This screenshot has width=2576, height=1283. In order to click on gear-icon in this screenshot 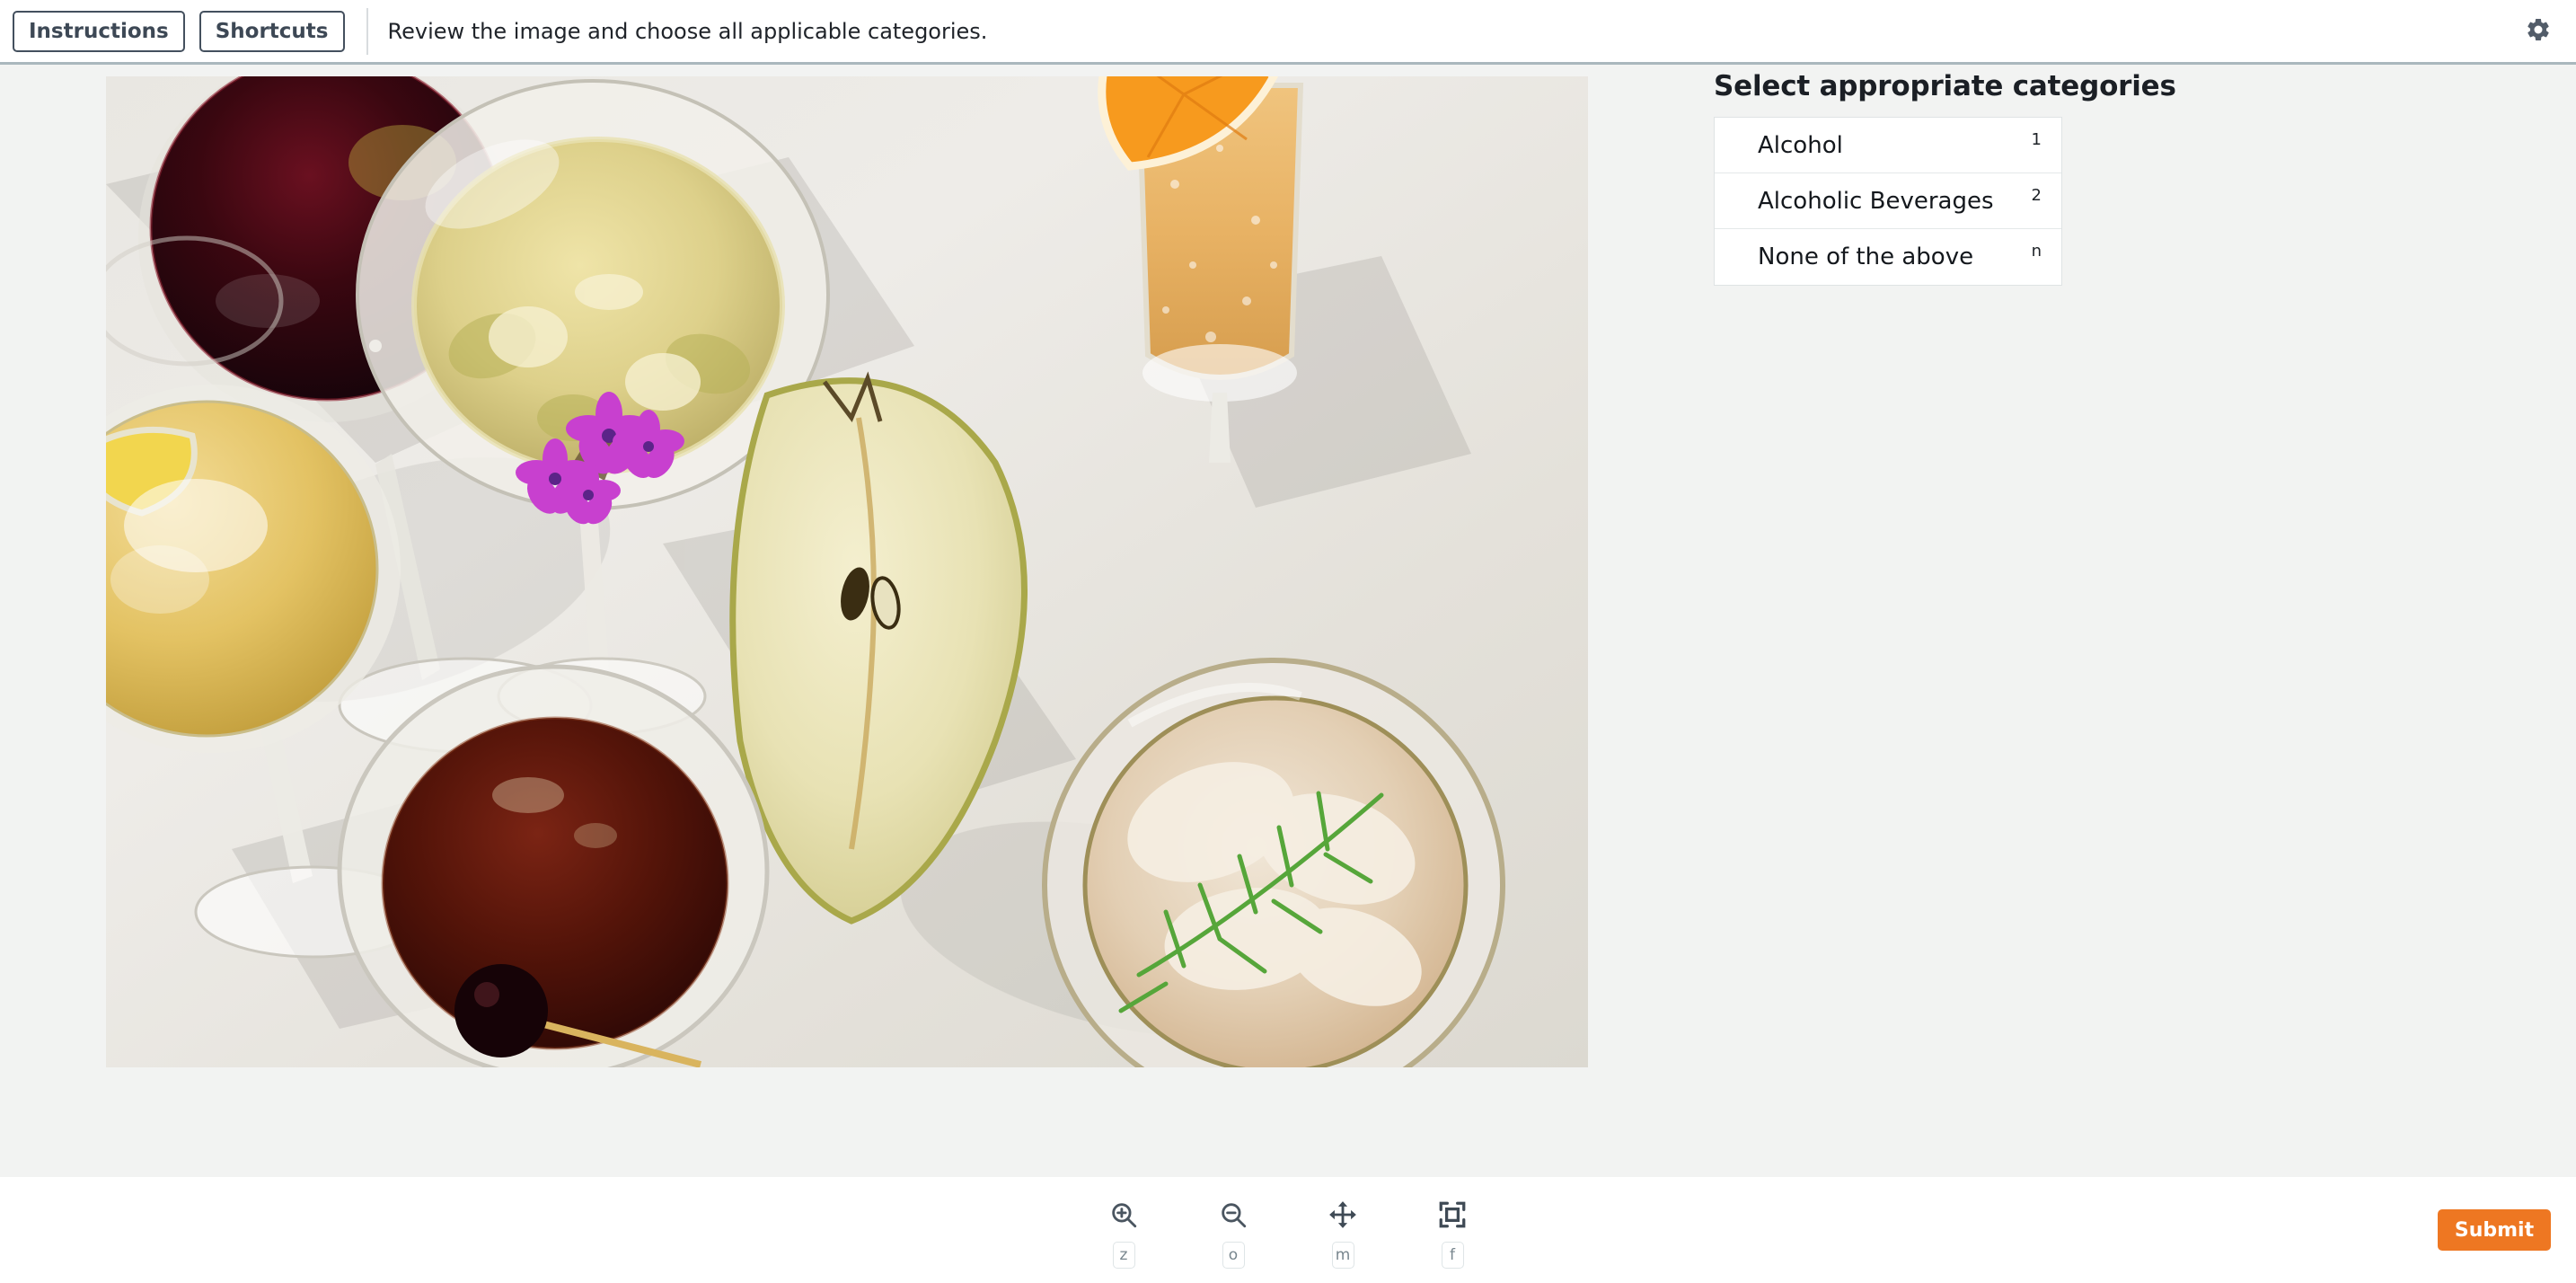, I will do `click(2538, 32)`.